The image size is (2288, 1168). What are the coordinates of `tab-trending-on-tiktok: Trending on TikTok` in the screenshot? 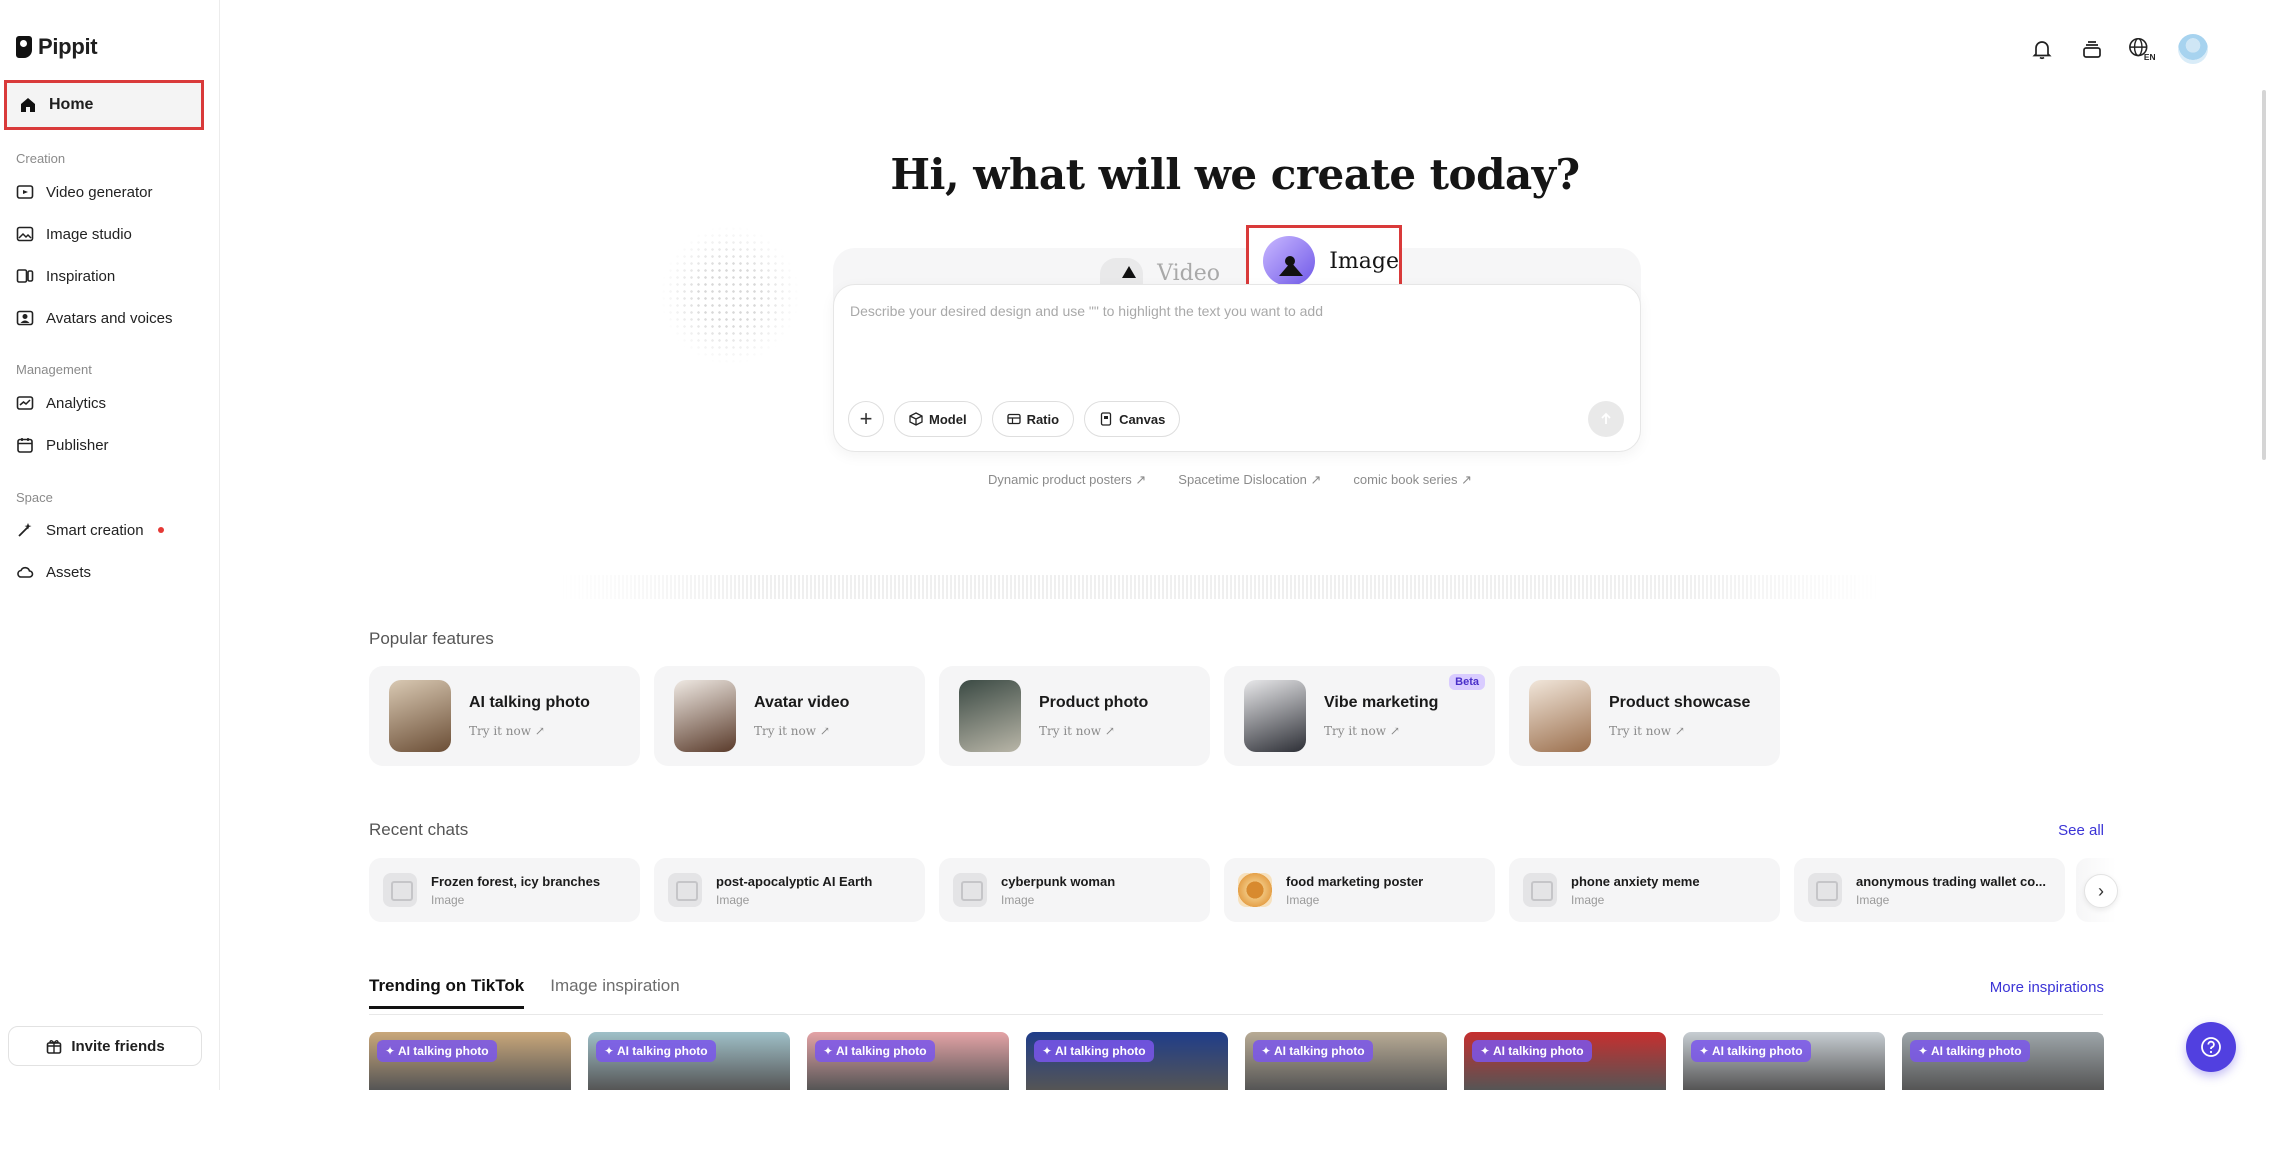 It's located at (447, 992).